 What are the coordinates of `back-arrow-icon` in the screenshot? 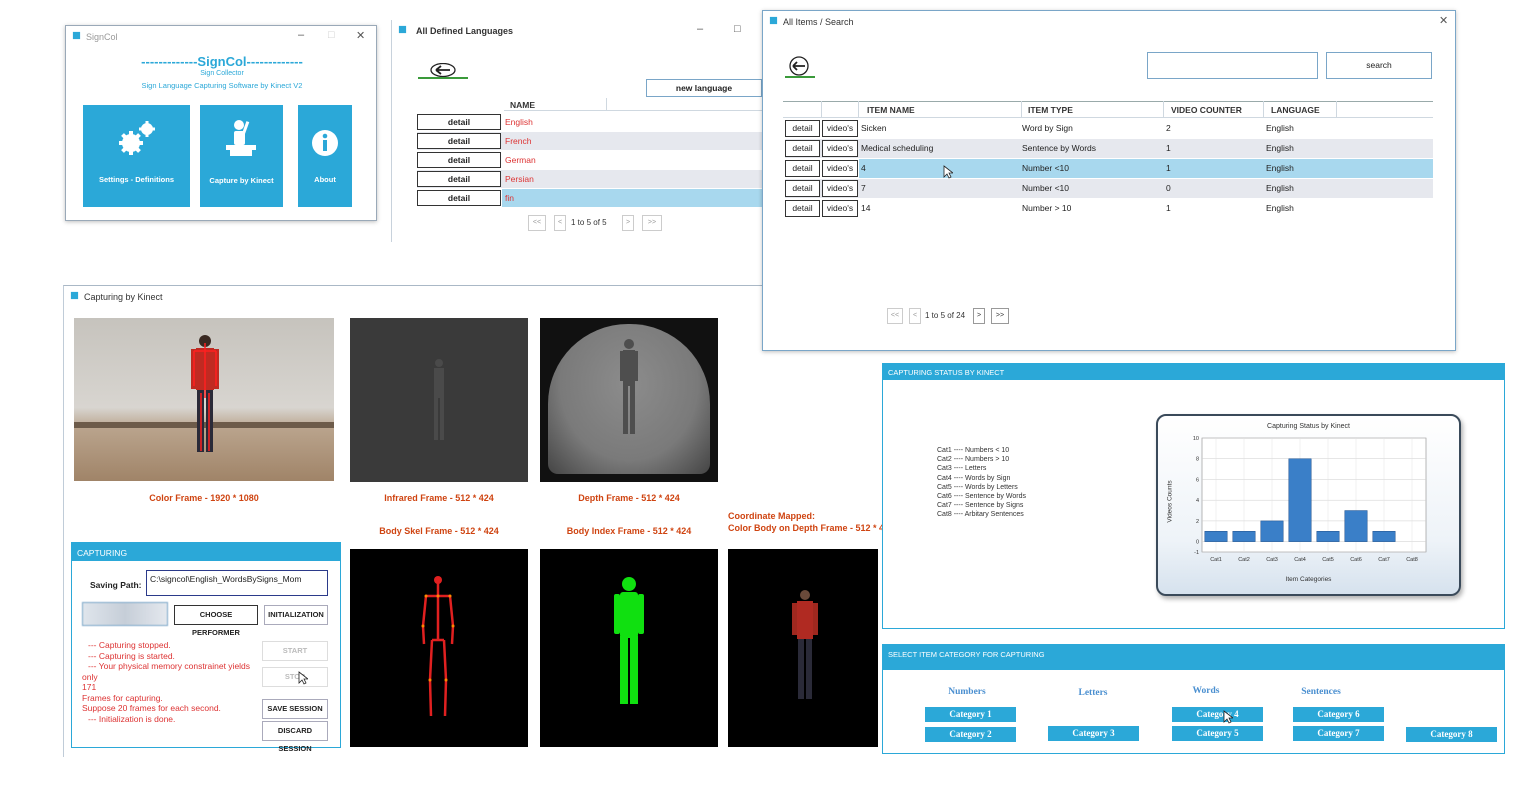 It's located at (799, 66).